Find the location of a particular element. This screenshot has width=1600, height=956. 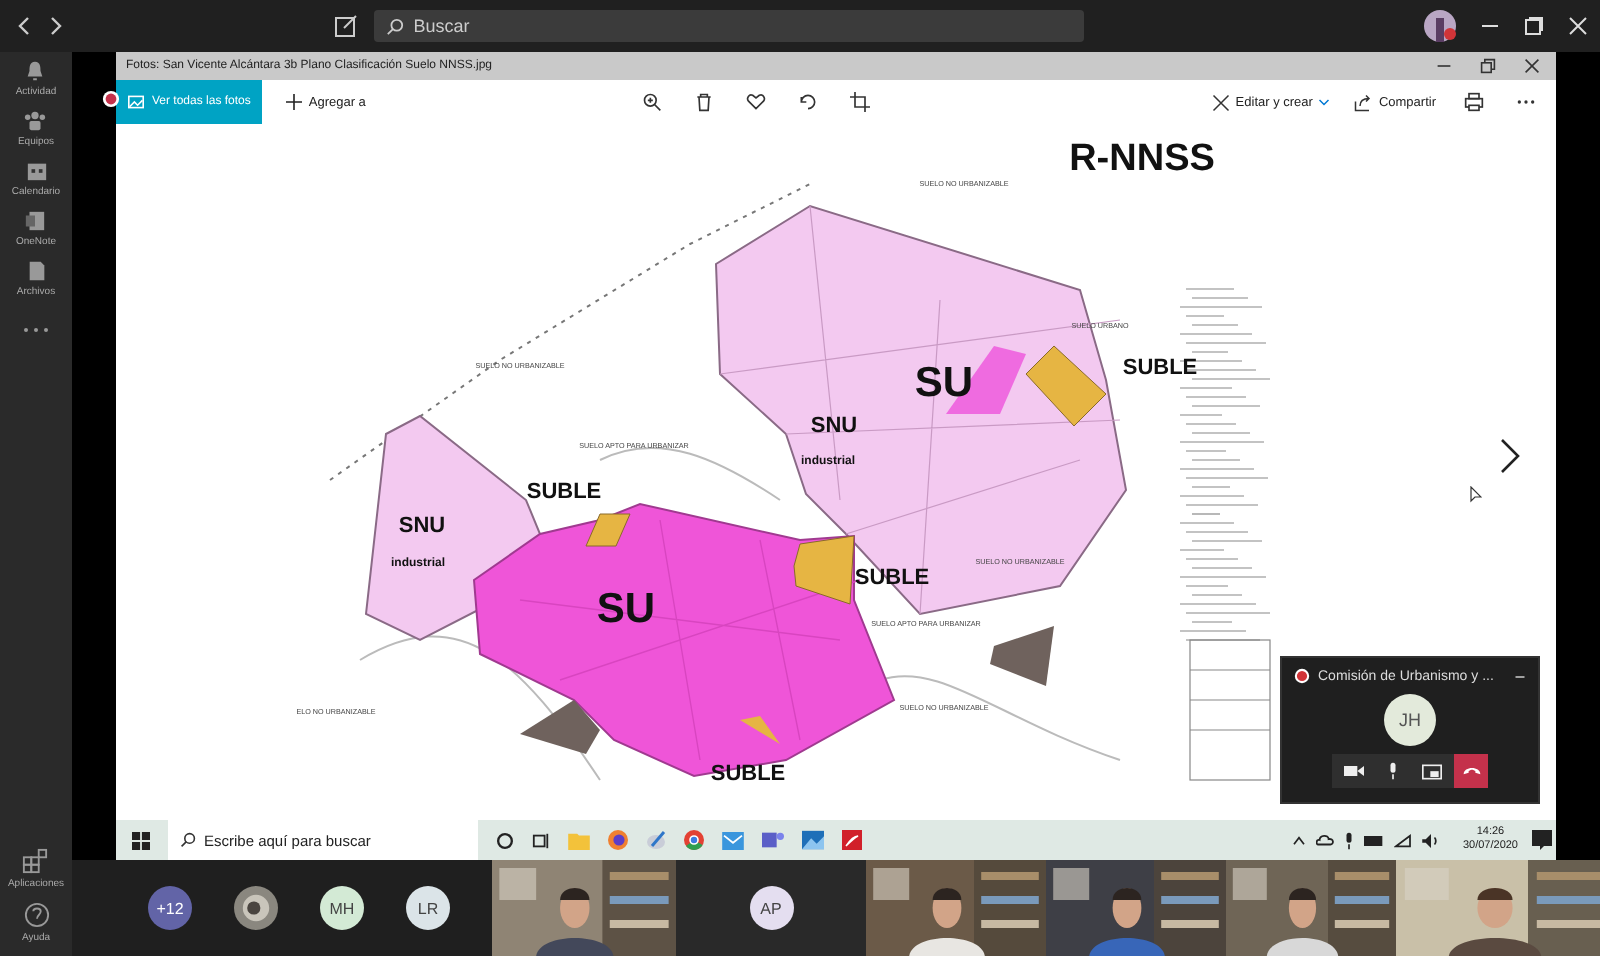

mail-icon is located at coordinates (733, 840).